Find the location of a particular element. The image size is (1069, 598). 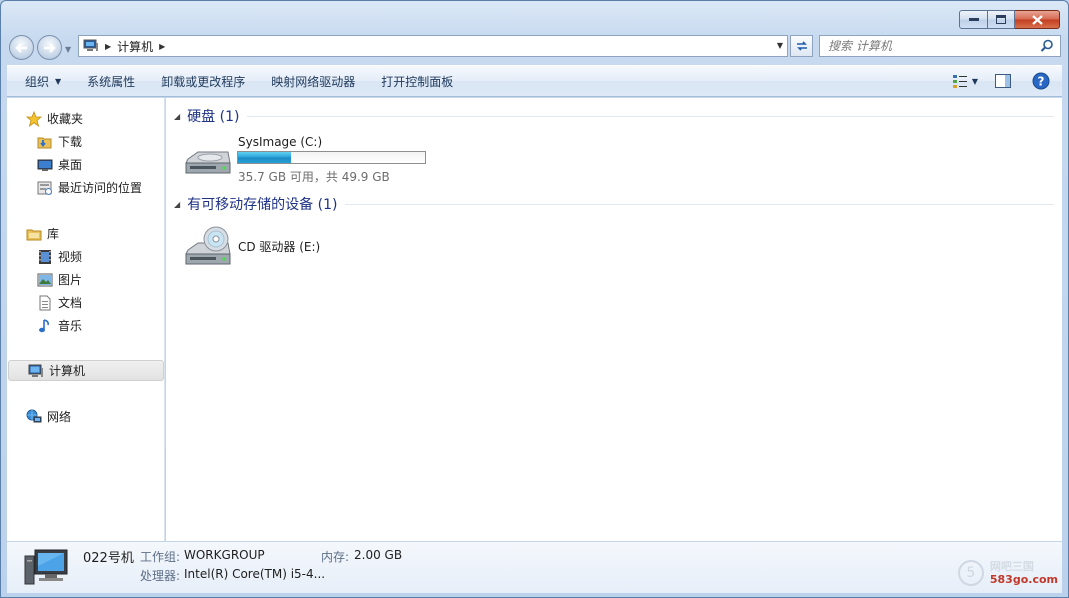

system-properties-button: 系统属性 is located at coordinates (111, 81).